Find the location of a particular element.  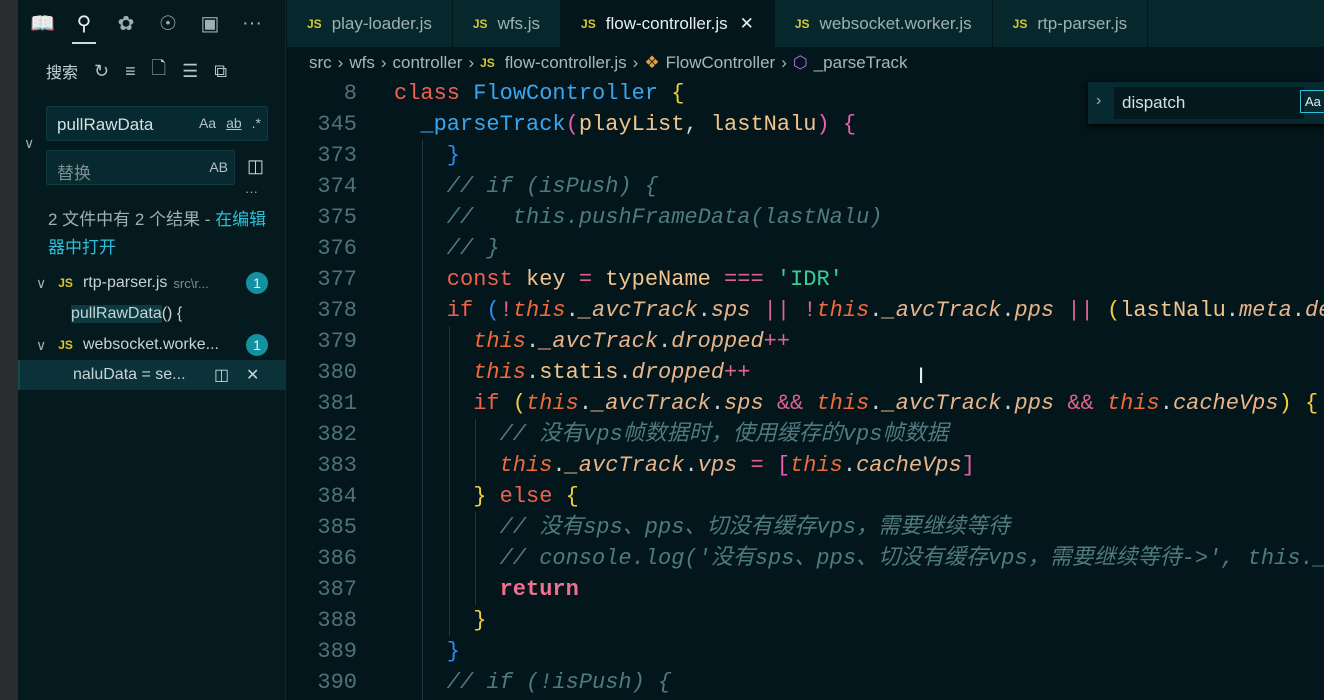

search-details-toggle: ··· is located at coordinates (251, 191).